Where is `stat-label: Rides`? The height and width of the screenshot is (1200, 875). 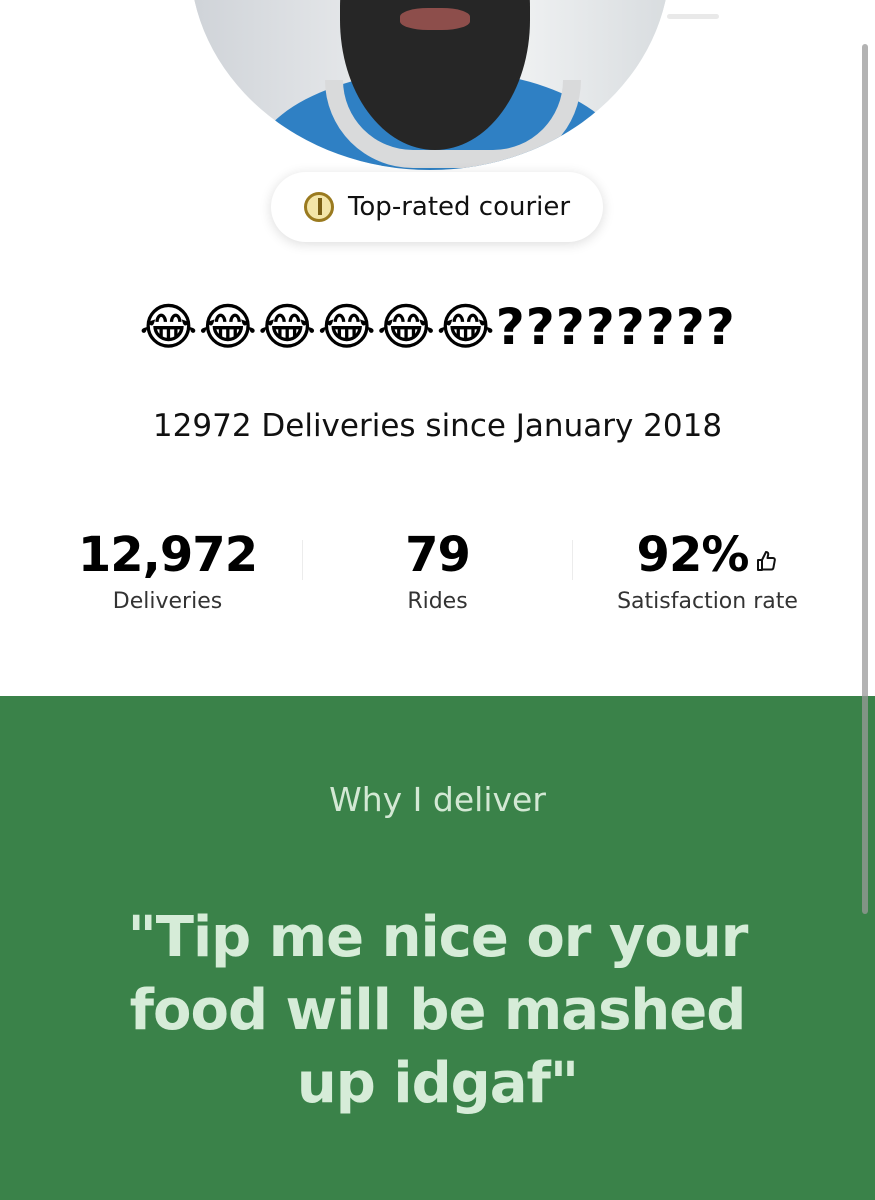 stat-label: Rides is located at coordinates (437, 601).